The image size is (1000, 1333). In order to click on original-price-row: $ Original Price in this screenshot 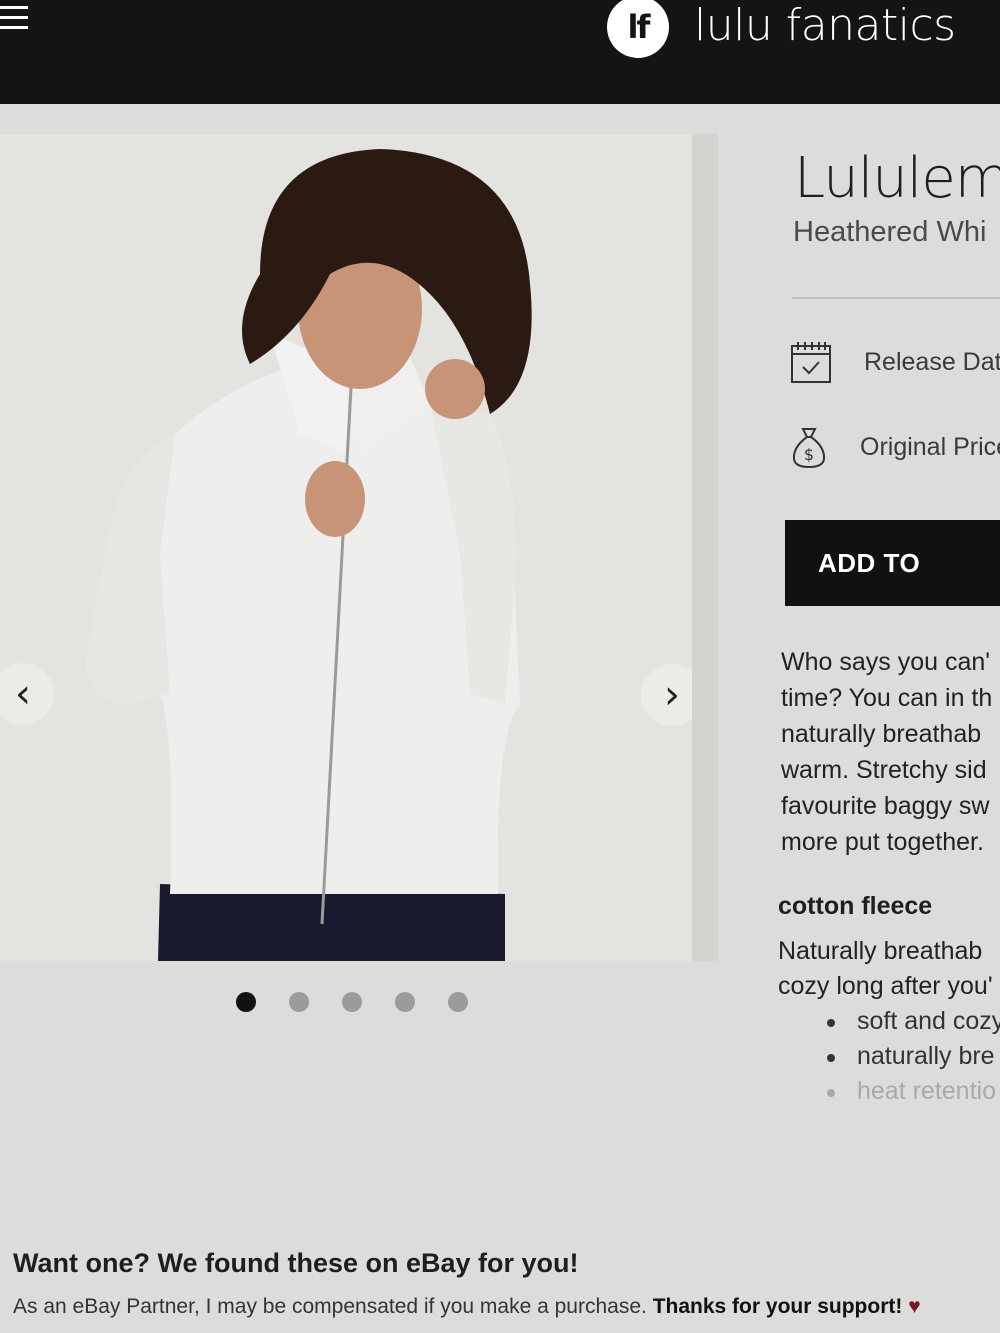, I will do `click(895, 447)`.